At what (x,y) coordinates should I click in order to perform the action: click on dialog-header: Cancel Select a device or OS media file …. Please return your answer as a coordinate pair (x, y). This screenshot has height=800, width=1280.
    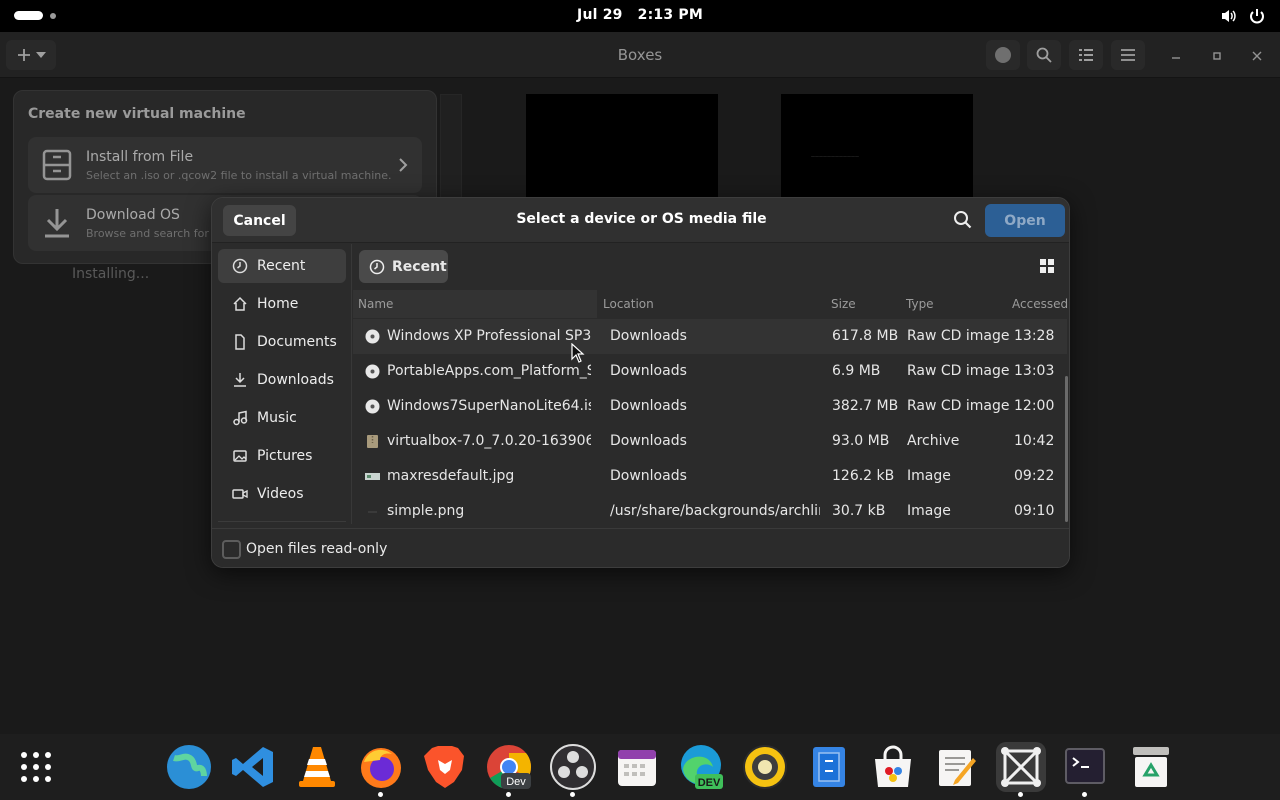
    Looking at the image, I should click on (640, 220).